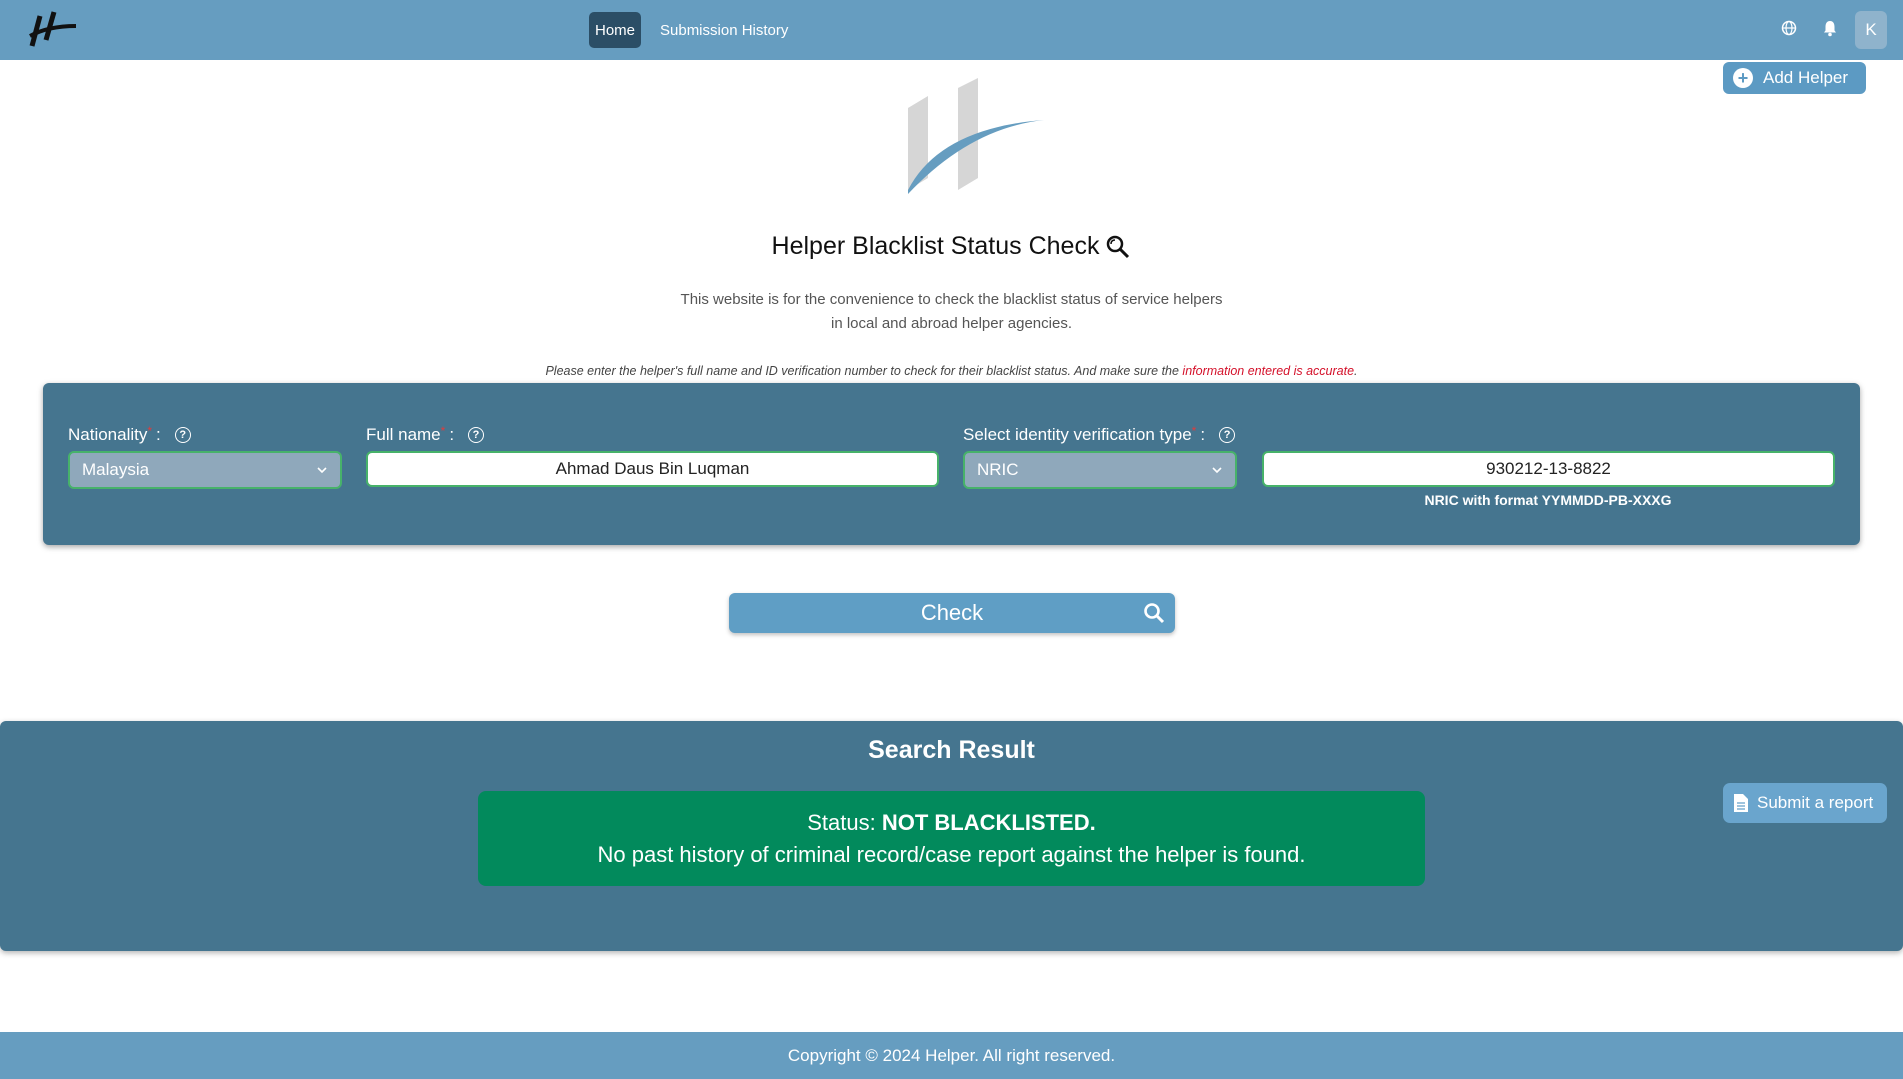 Image resolution: width=1903 pixels, height=1079 pixels. I want to click on nationality-value: Malaysia, so click(116, 469).